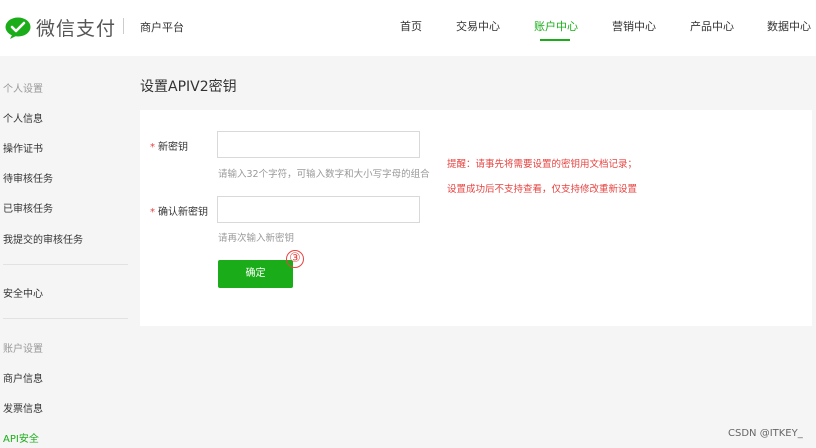 Image resolution: width=816 pixels, height=448 pixels. What do you see at coordinates (542, 189) in the screenshot?
I see `warning-text-line2: 设置成功后不支持查看，仅支持修改重新设置` at bounding box center [542, 189].